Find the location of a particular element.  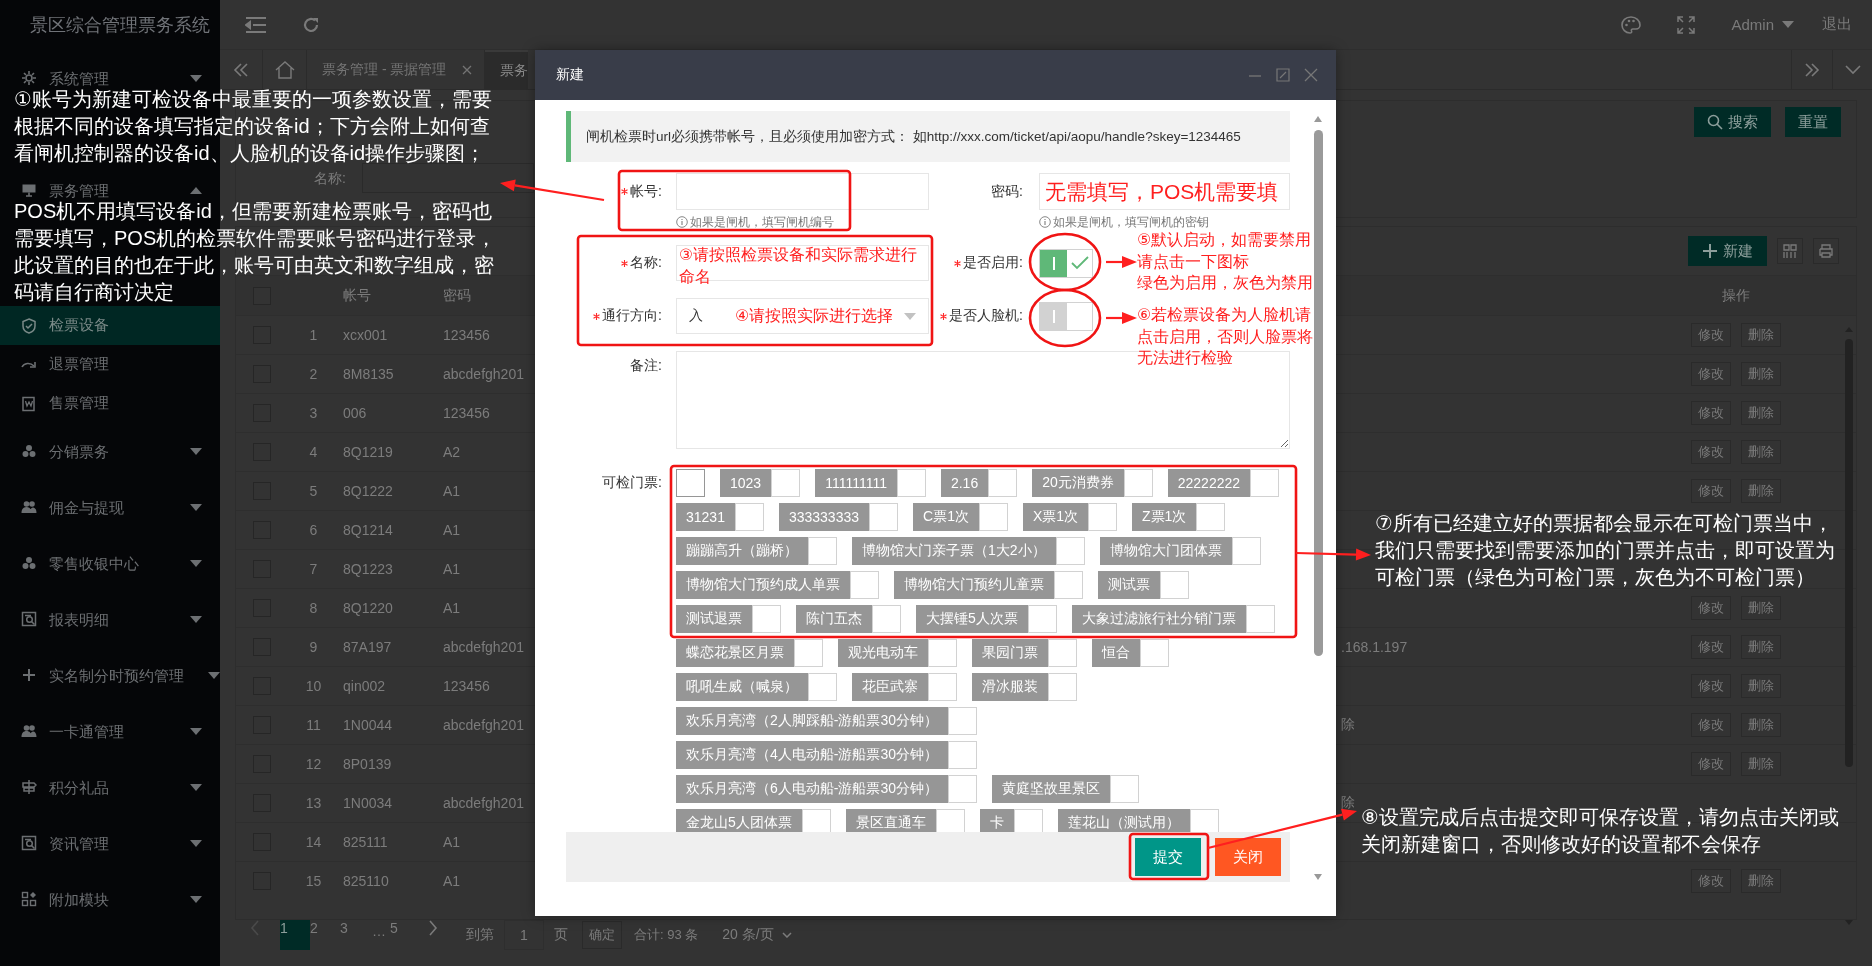

sidebar-item: 资讯管理 is located at coordinates (79, 843).